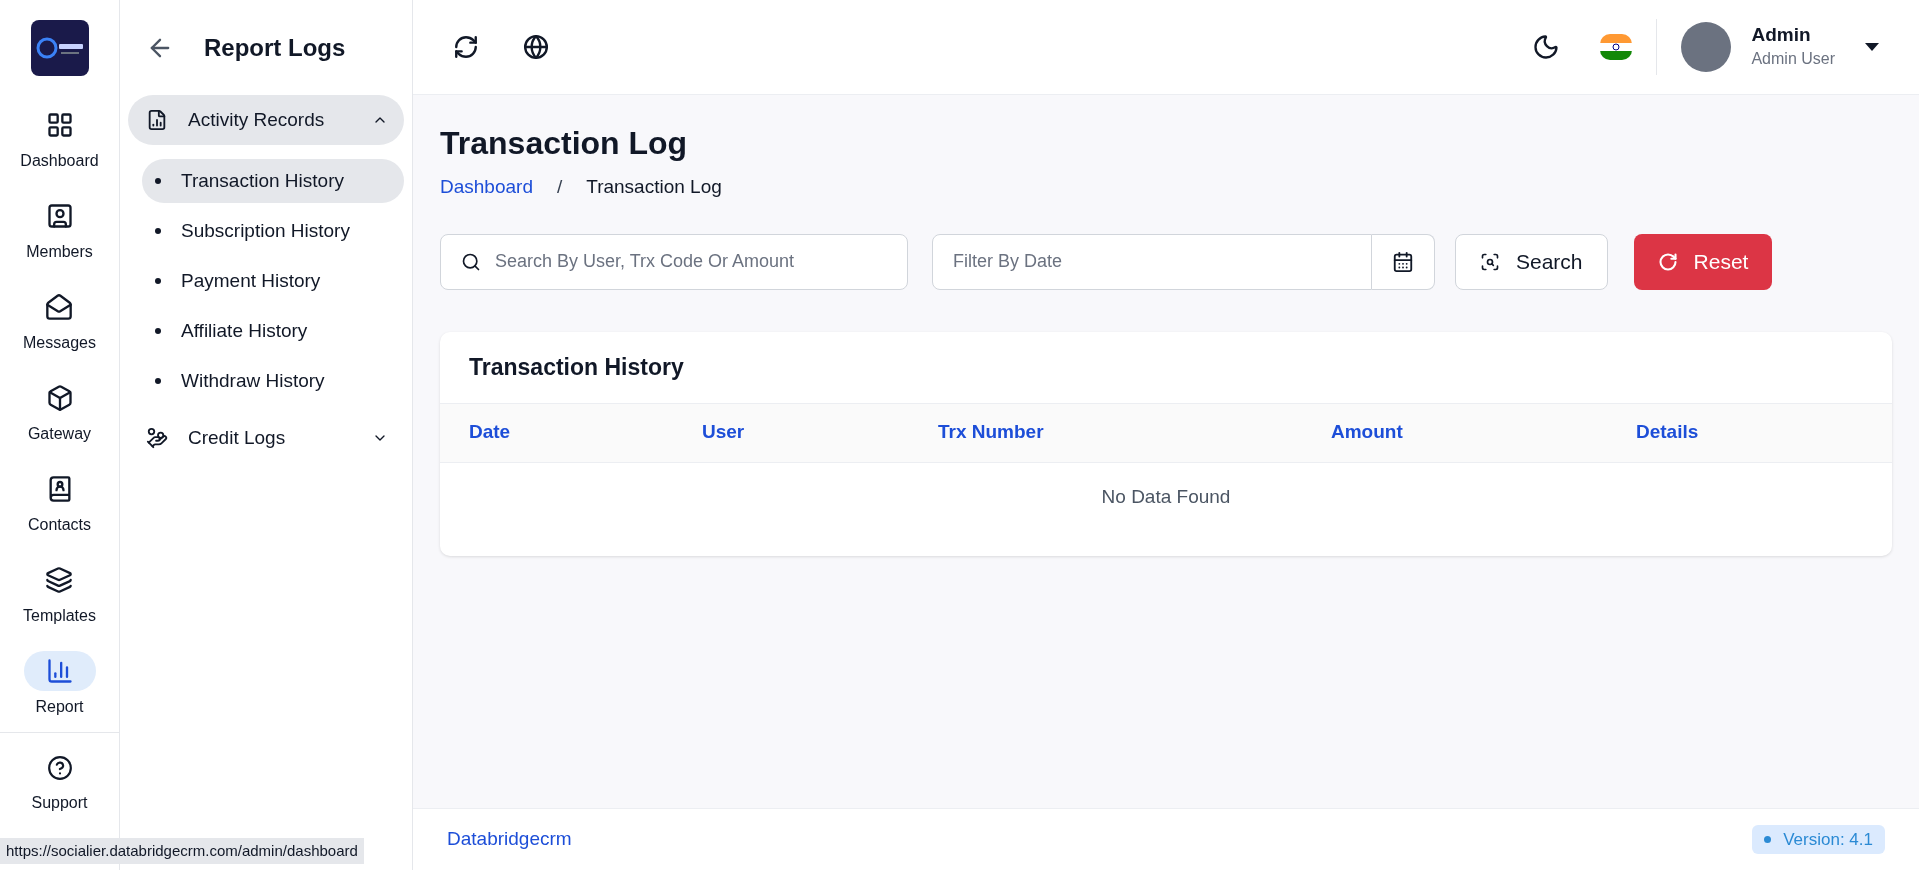  I want to click on grid-icon, so click(59, 125).